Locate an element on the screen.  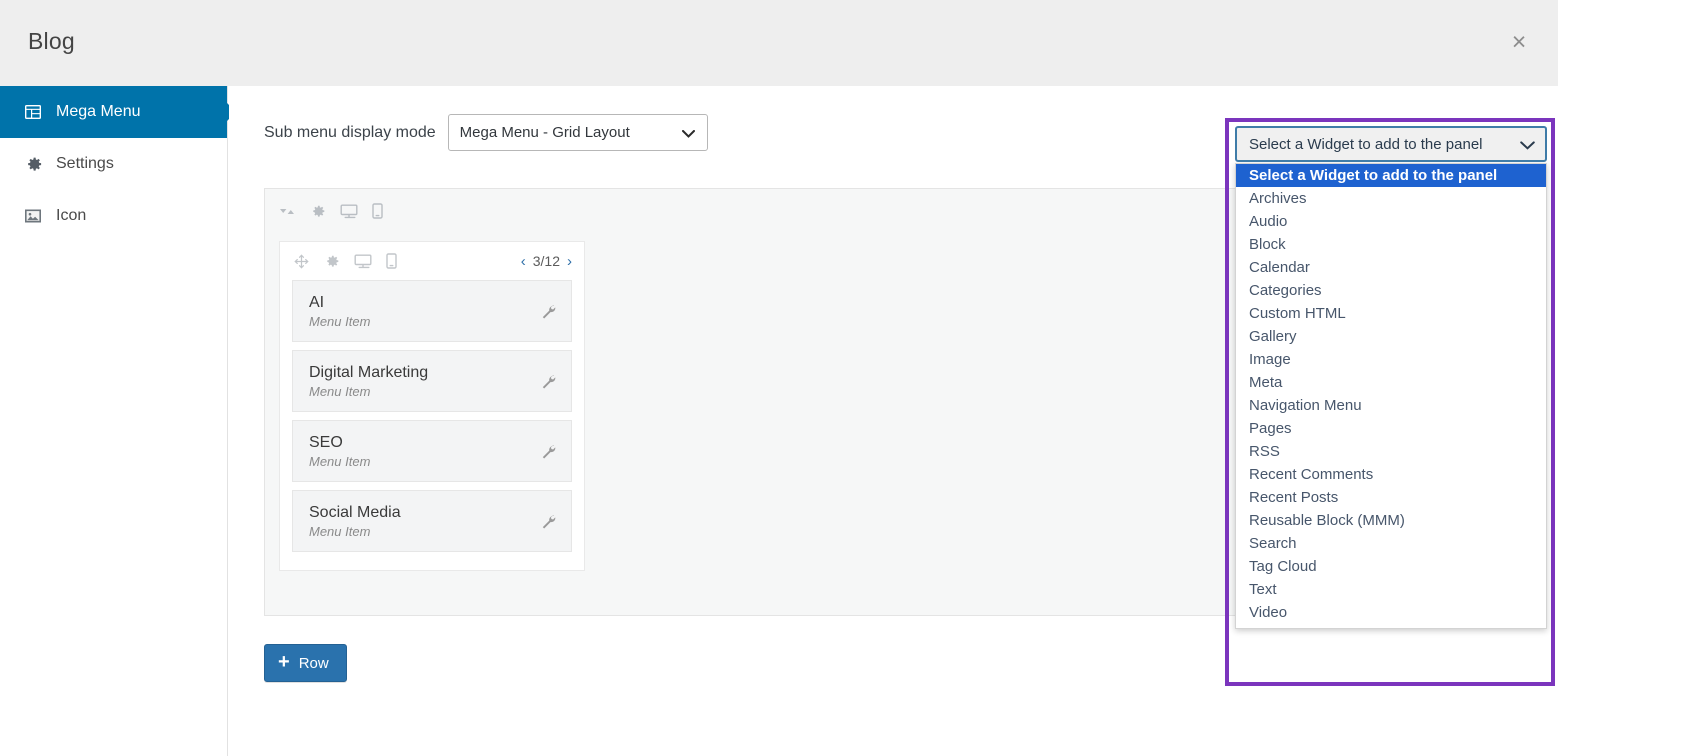
menu-item-texts: Social Media Menu Item is located at coordinates (424, 521).